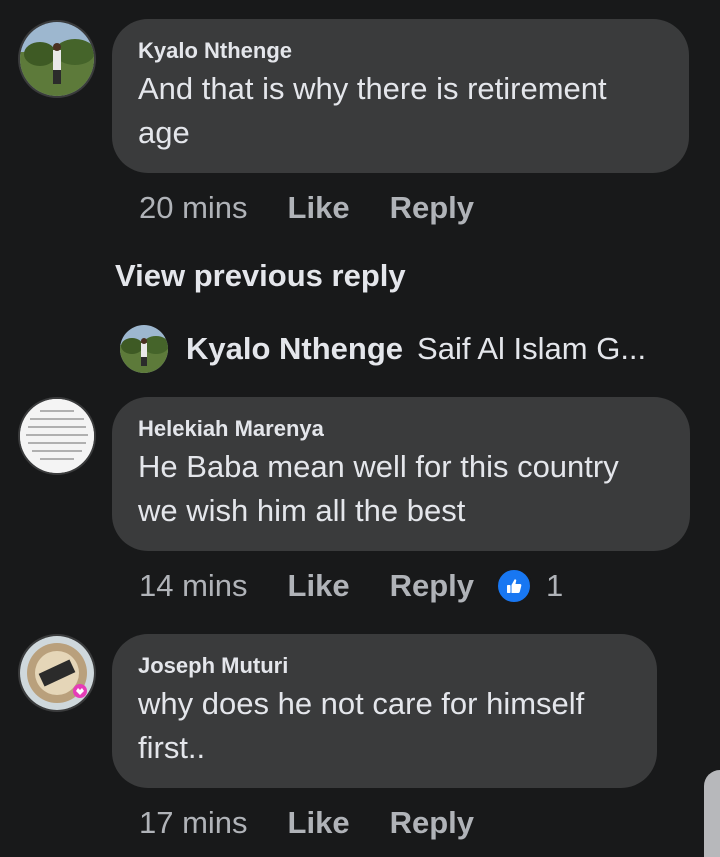 The height and width of the screenshot is (857, 720). Describe the element at coordinates (372, 110) in the screenshot. I see `comment-text: And that is why there is retirement age` at that location.